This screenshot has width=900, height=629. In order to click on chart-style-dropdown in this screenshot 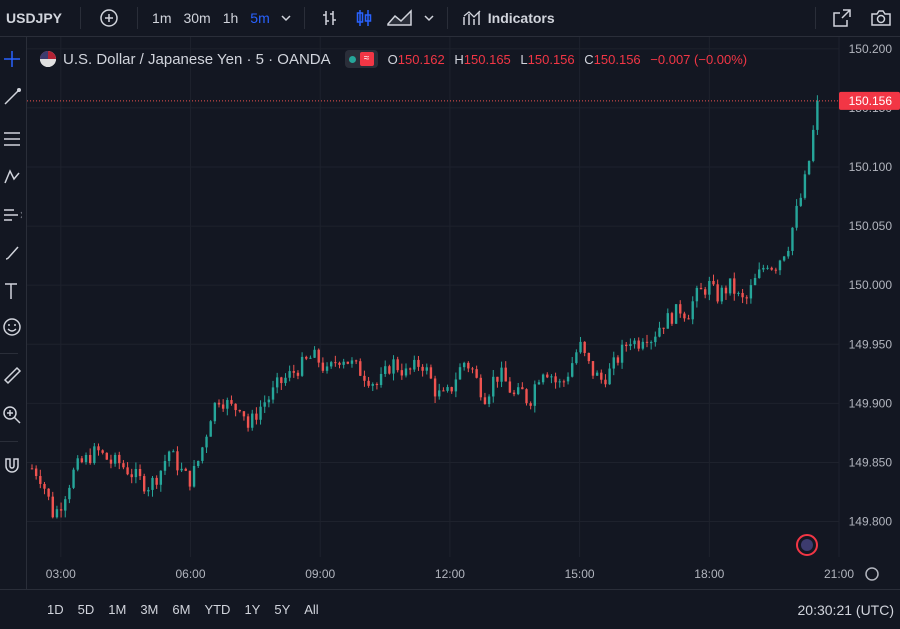, I will do `click(429, 18)`.